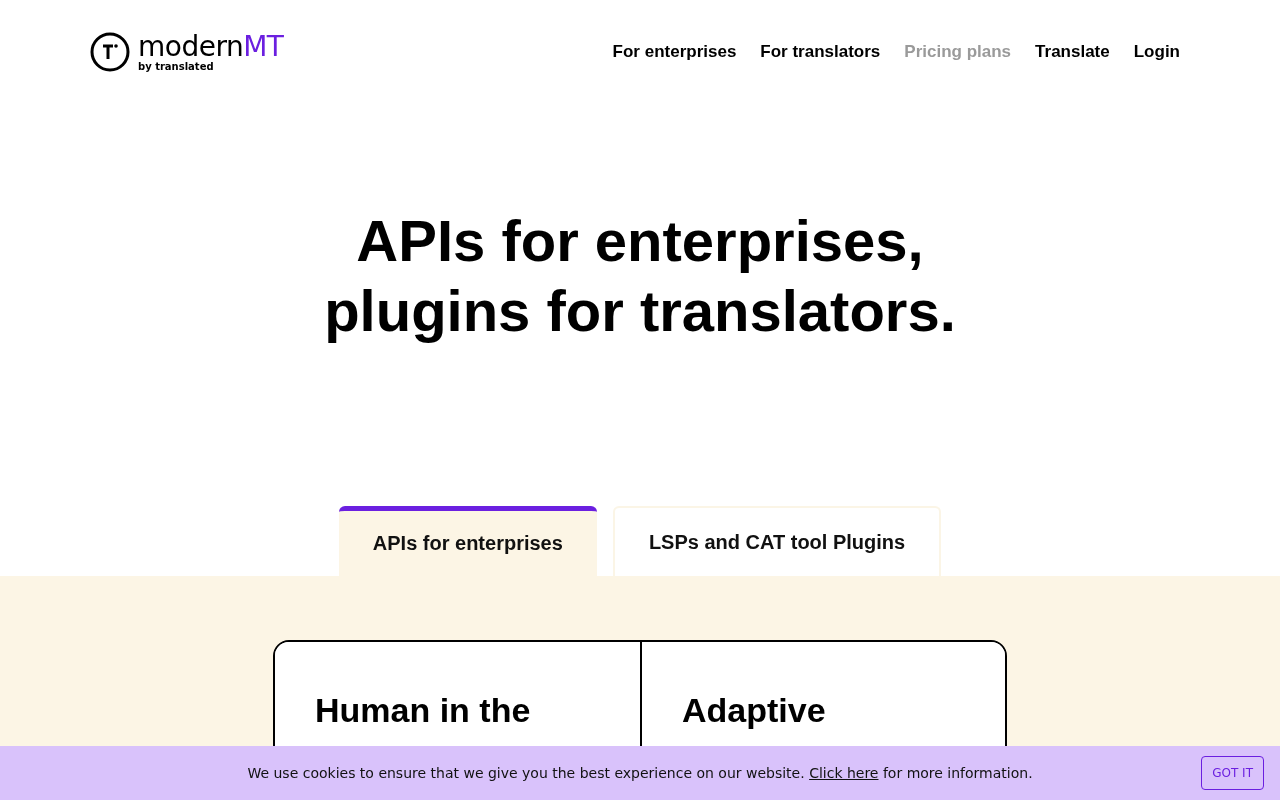 Image resolution: width=1280 pixels, height=800 pixels. I want to click on logo-icon, so click(110, 52).